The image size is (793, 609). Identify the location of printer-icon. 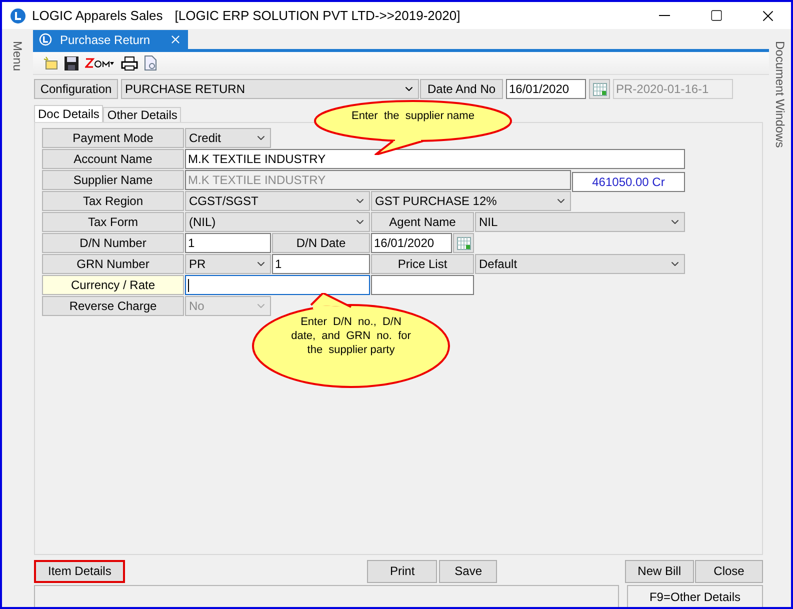
(129, 63).